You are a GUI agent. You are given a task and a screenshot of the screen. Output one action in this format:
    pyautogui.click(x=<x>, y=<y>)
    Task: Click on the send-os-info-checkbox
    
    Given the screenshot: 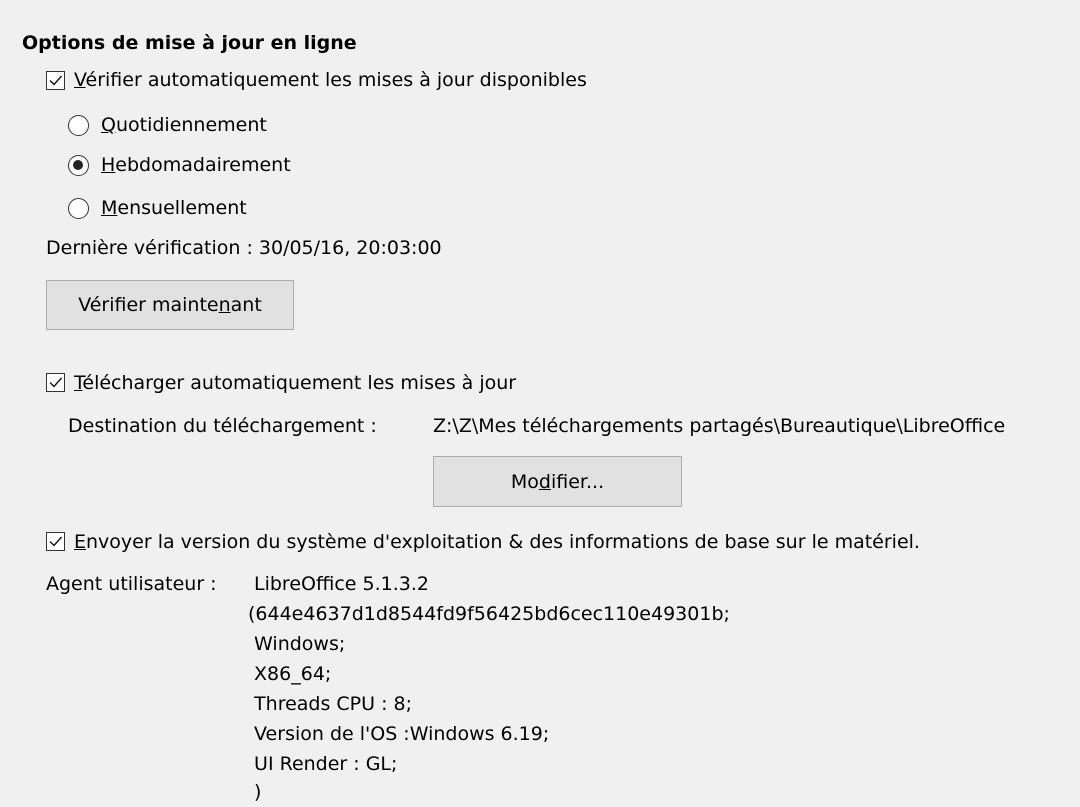 What is the action you would take?
    pyautogui.click(x=55, y=541)
    